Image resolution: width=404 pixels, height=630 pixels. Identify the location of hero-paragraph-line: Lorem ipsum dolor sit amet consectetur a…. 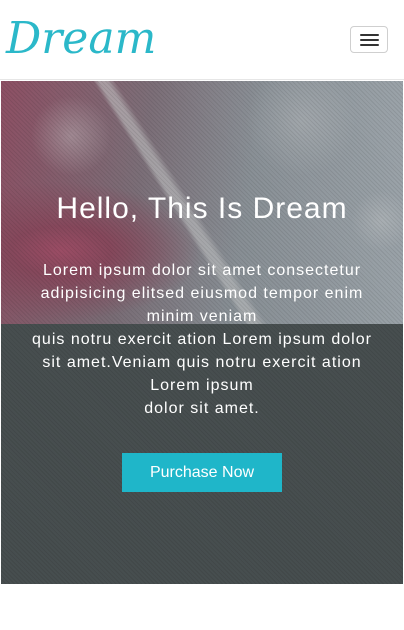
(202, 293).